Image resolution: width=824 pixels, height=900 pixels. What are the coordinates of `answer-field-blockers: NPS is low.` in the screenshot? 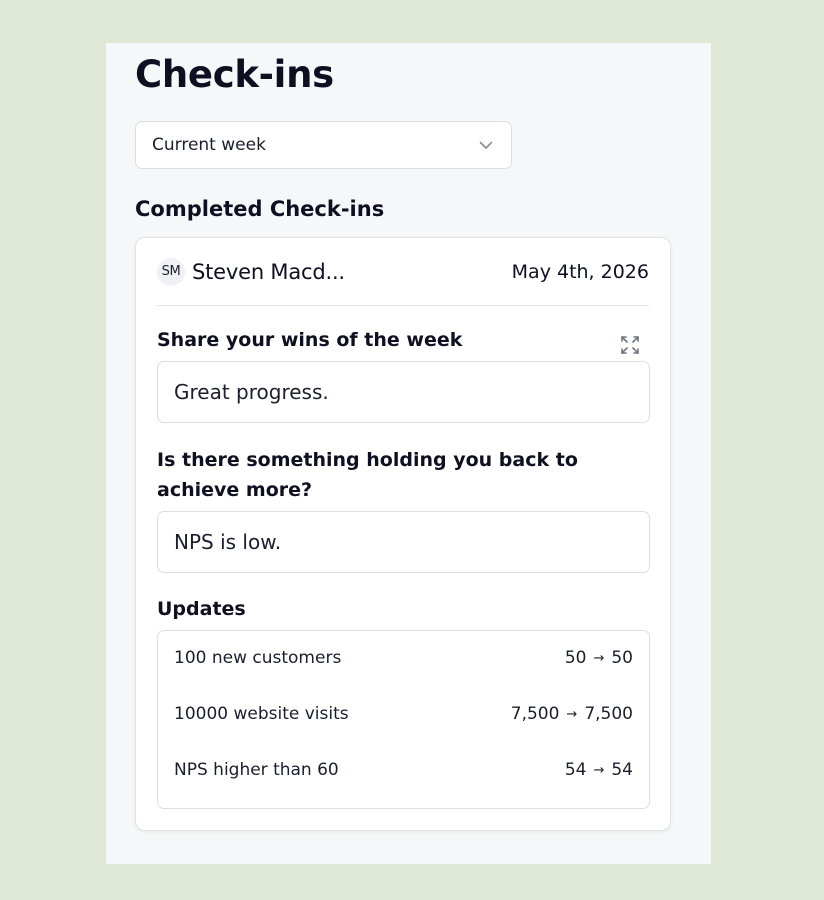 It's located at (403, 542).